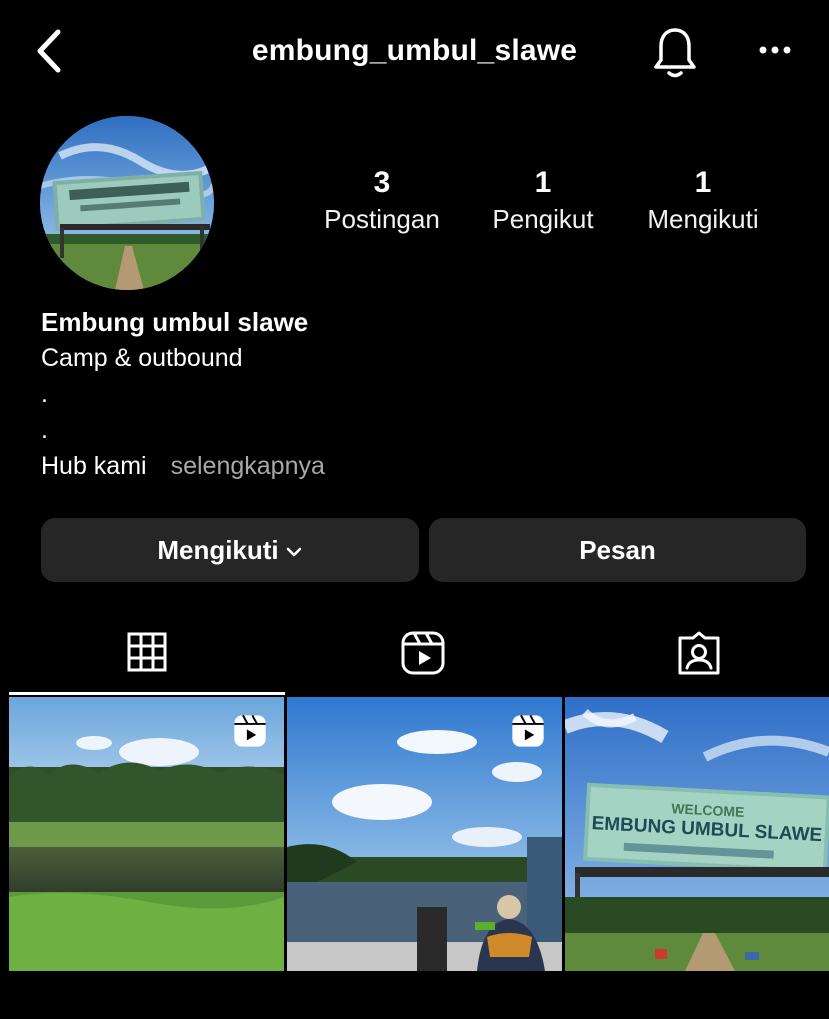 Image resolution: width=829 pixels, height=1019 pixels. I want to click on bio-line: Hub kami selengkapnya, so click(183, 466).